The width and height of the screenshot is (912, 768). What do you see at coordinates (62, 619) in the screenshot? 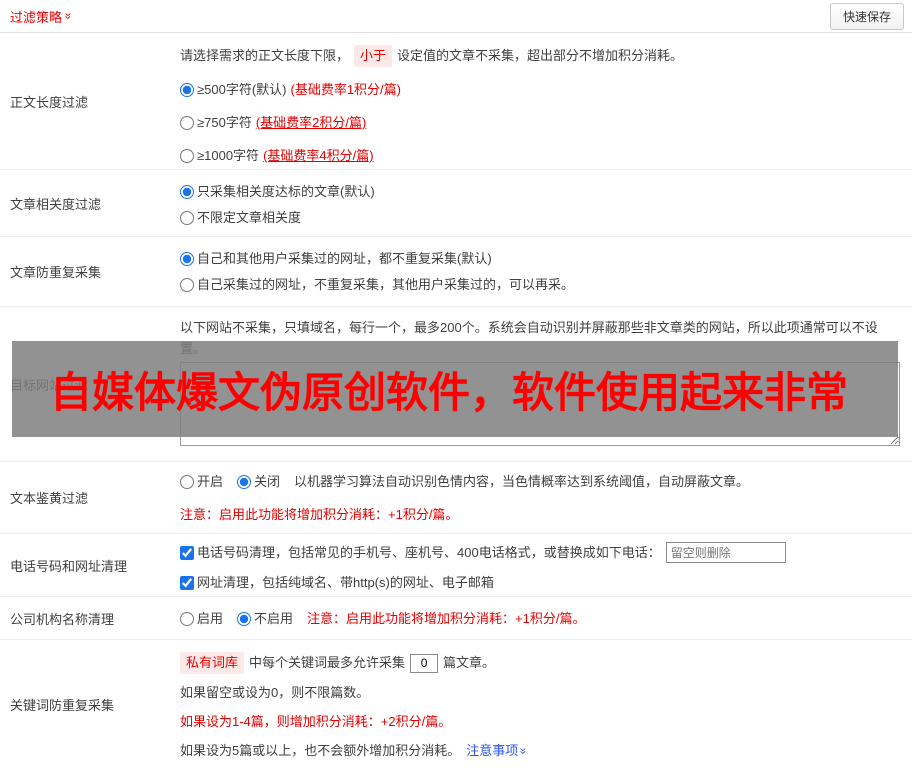
I see `row-label-company: 公司机构名称清理` at bounding box center [62, 619].